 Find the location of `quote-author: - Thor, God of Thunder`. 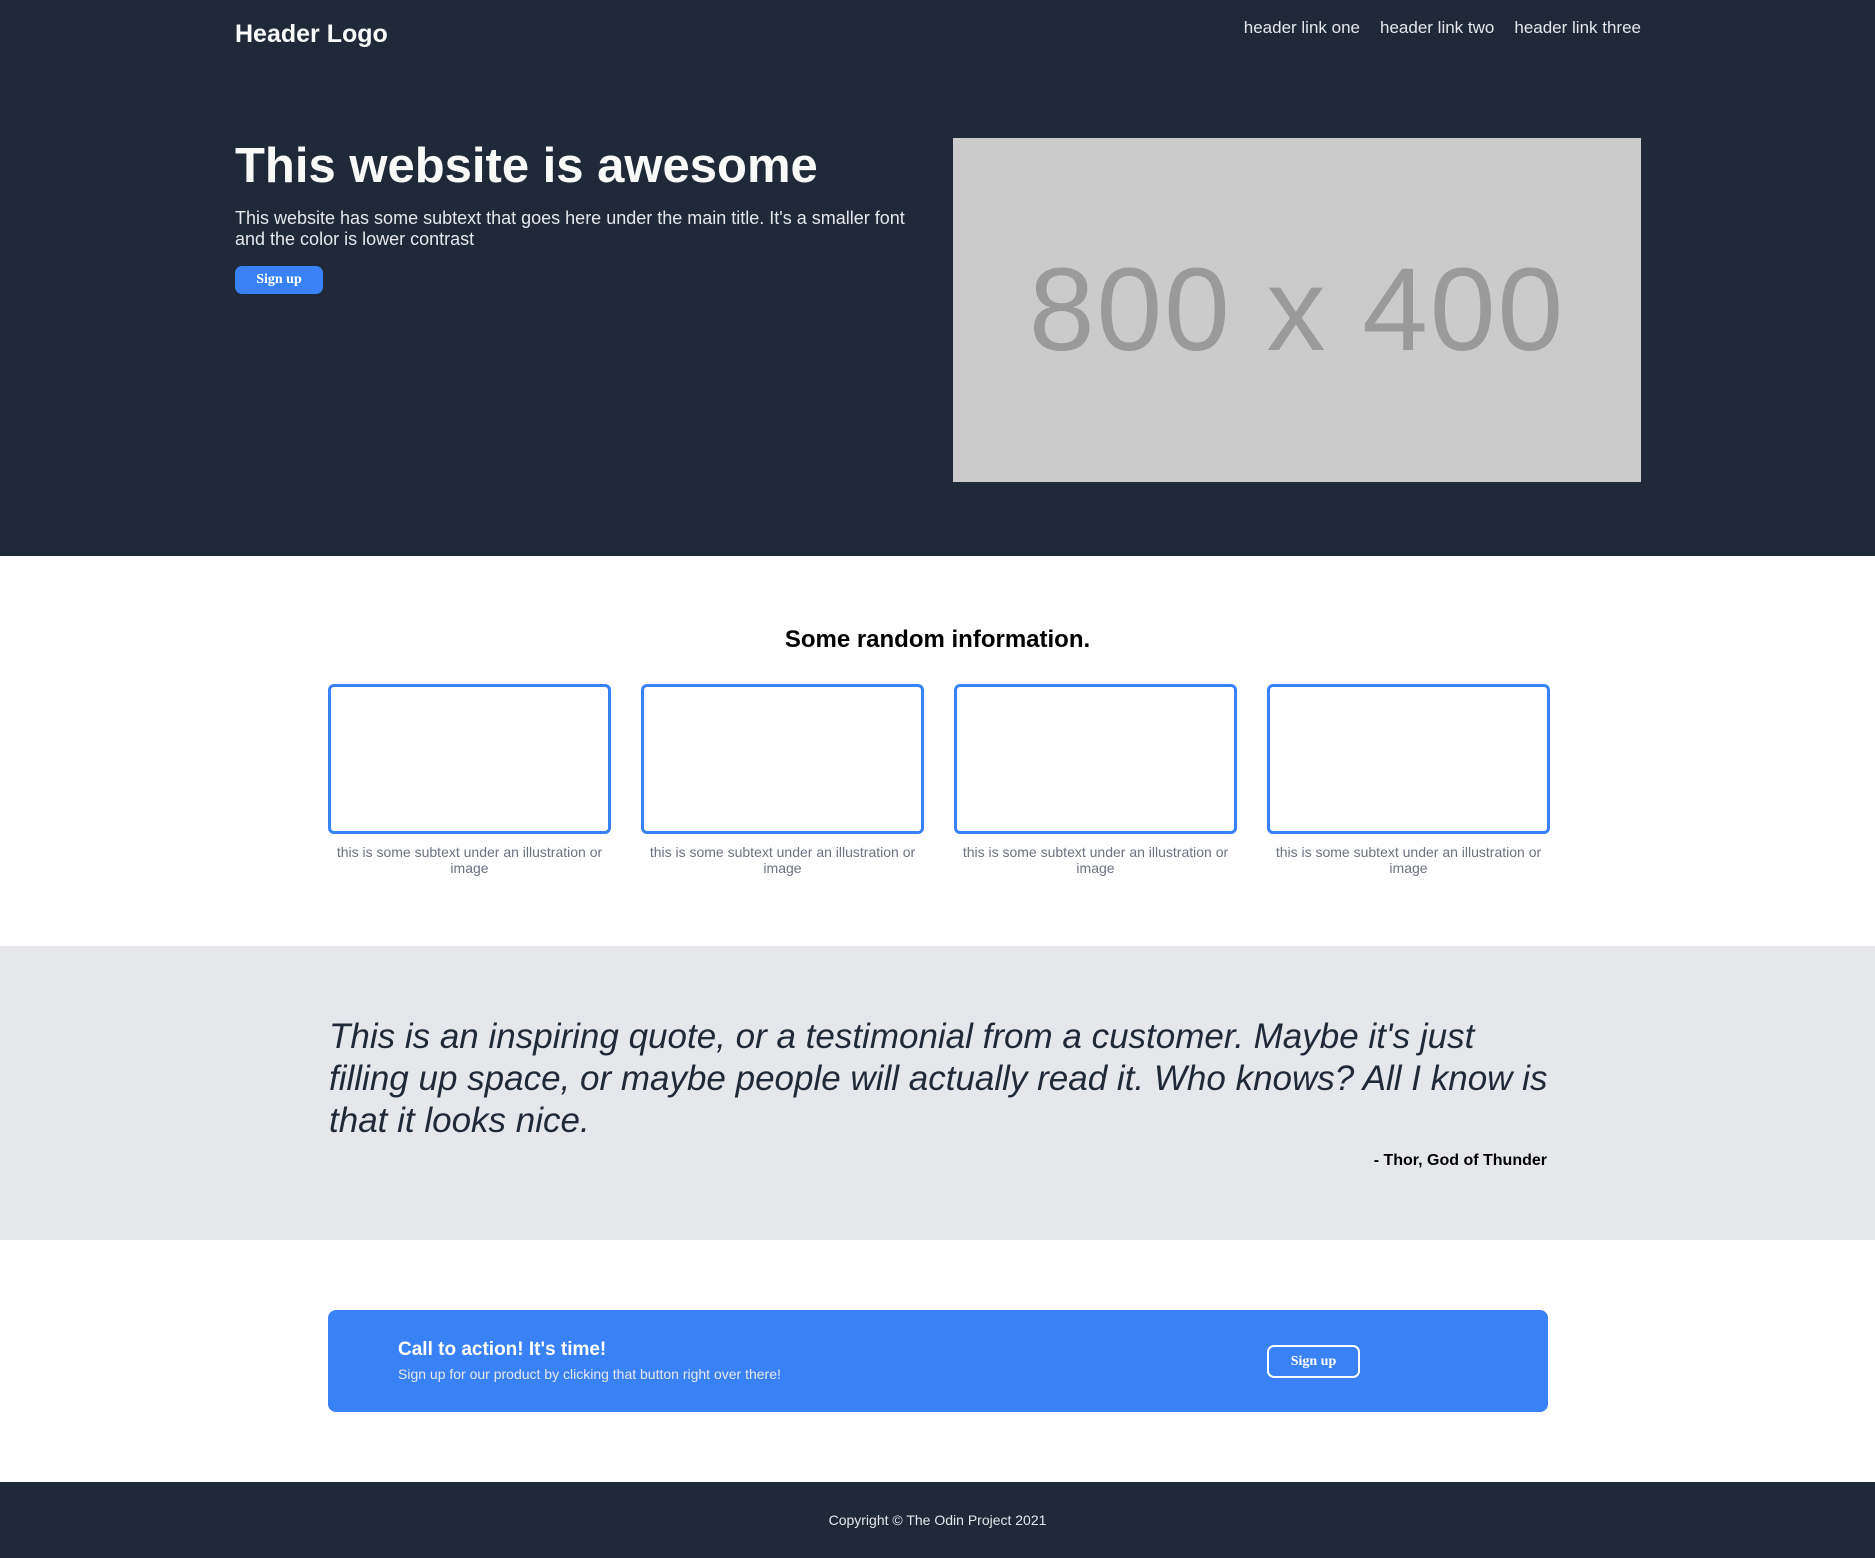

quote-author: - Thor, God of Thunder is located at coordinates (1460, 1160).